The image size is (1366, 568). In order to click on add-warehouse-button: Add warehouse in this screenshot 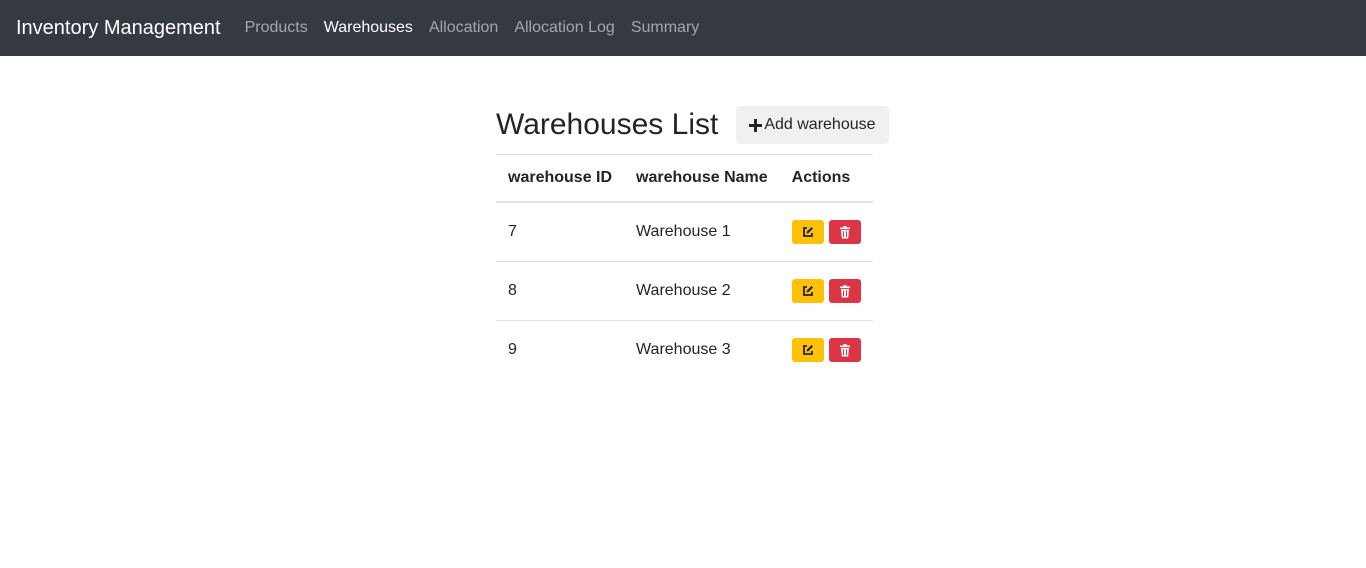, I will do `click(812, 125)`.